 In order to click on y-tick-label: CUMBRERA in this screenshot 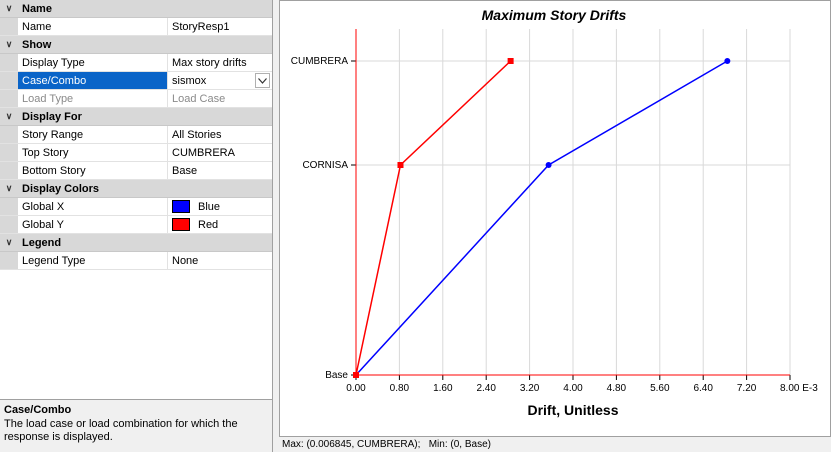, I will do `click(320, 61)`.